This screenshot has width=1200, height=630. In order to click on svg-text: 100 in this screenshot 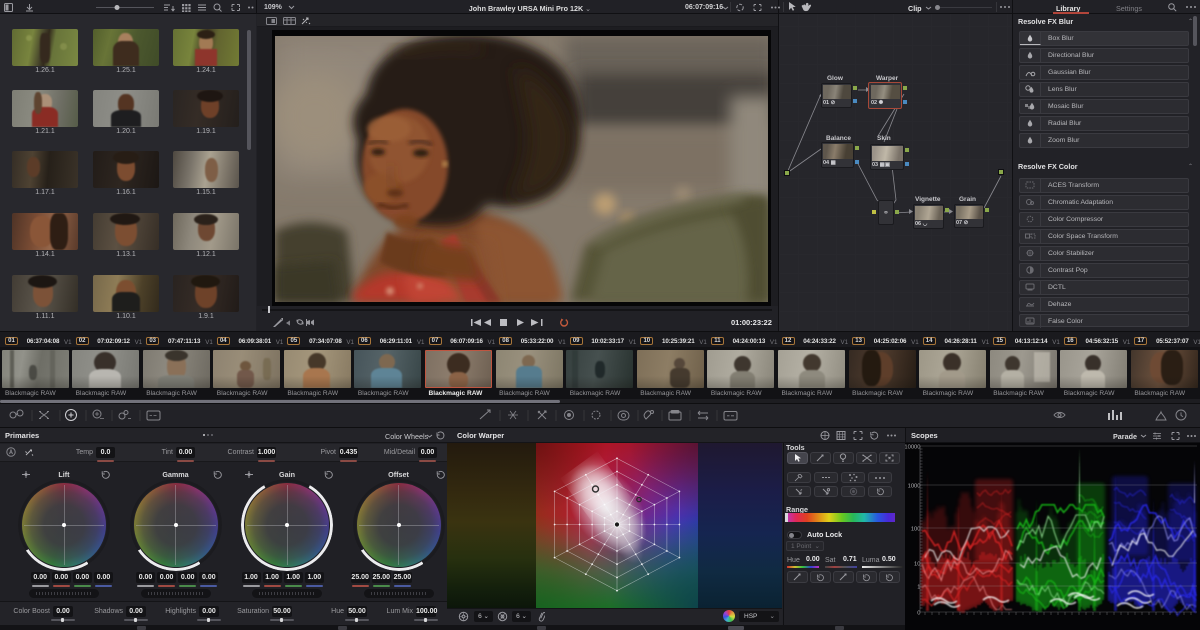, I will do `click(916, 529)`.